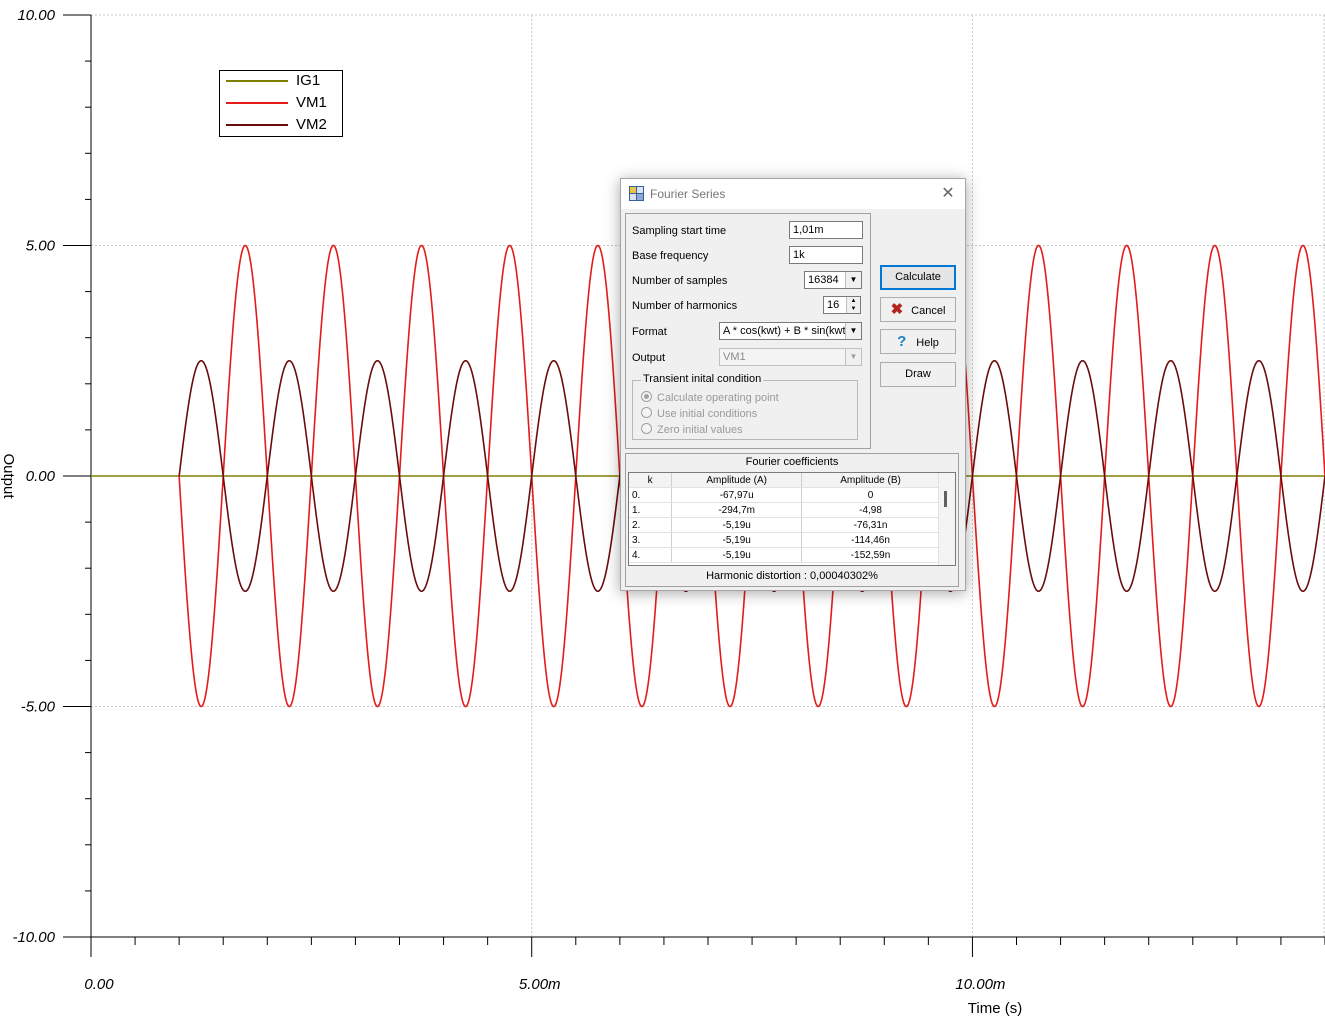 The height and width of the screenshot is (1020, 1325). I want to click on radio-zero-initial-values: Zero initial values, so click(692, 429).